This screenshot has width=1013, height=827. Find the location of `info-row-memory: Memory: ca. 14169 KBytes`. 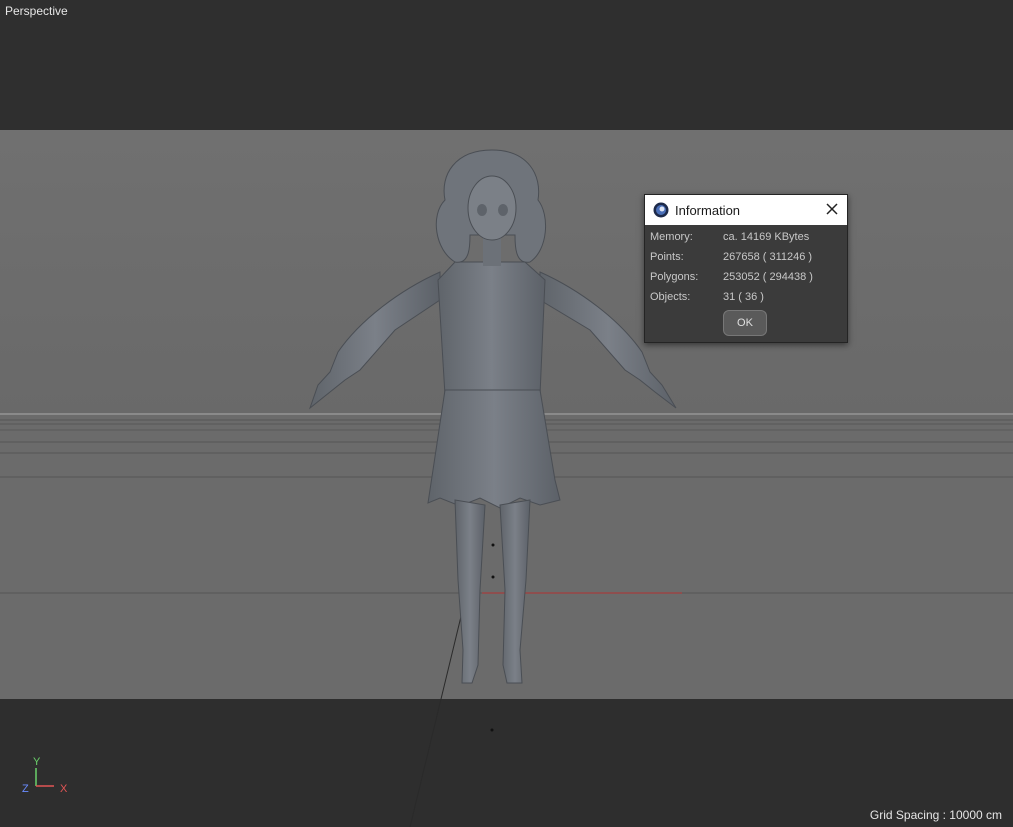

info-row-memory: Memory: ca. 14169 KBytes is located at coordinates (731, 241).